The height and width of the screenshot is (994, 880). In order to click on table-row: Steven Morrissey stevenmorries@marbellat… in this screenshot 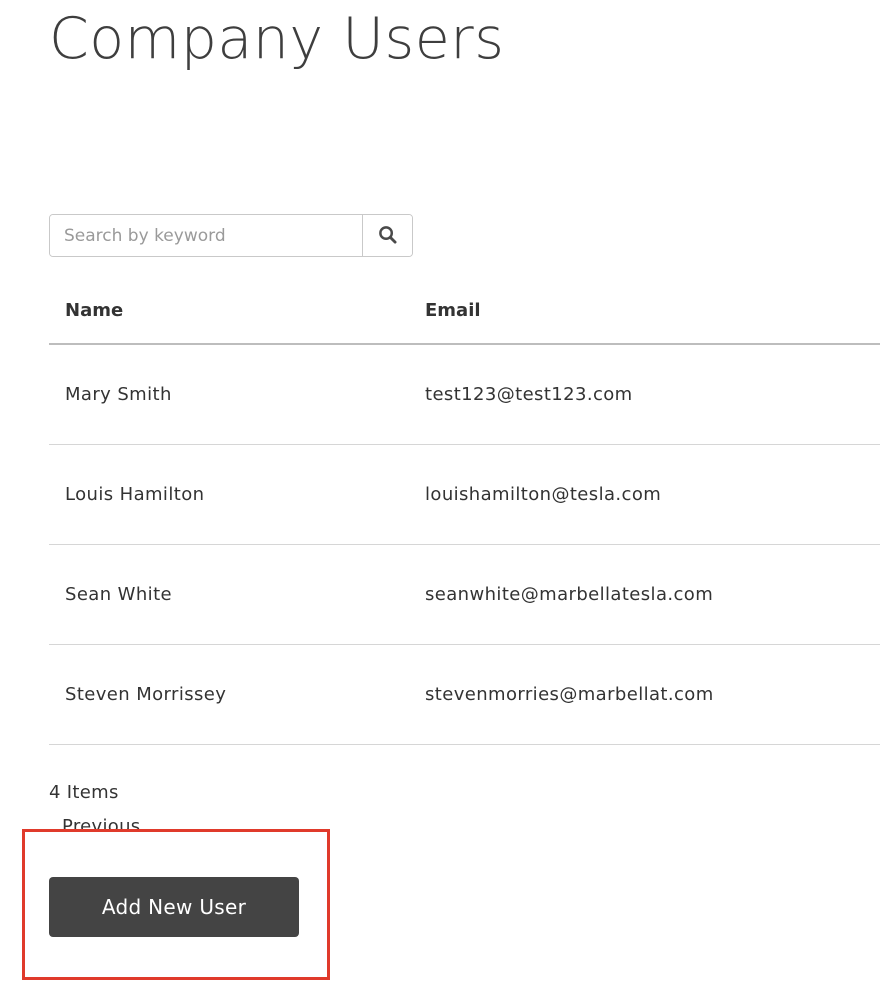, I will do `click(464, 694)`.